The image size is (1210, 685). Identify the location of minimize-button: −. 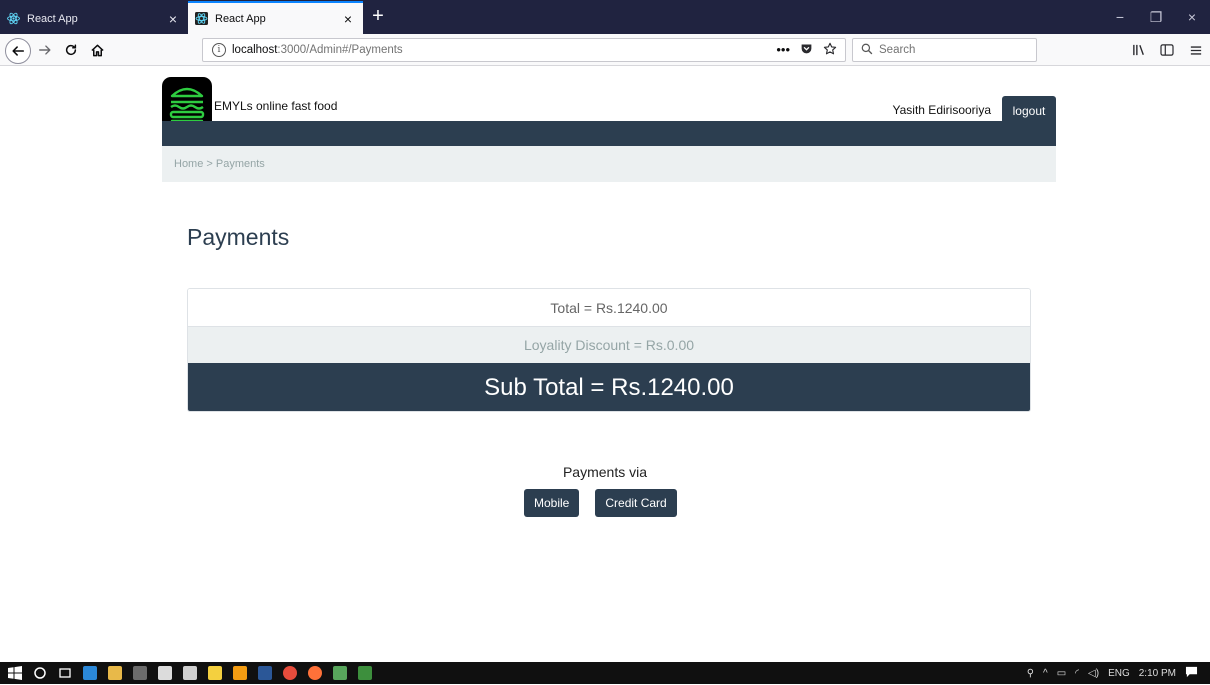
(1120, 17).